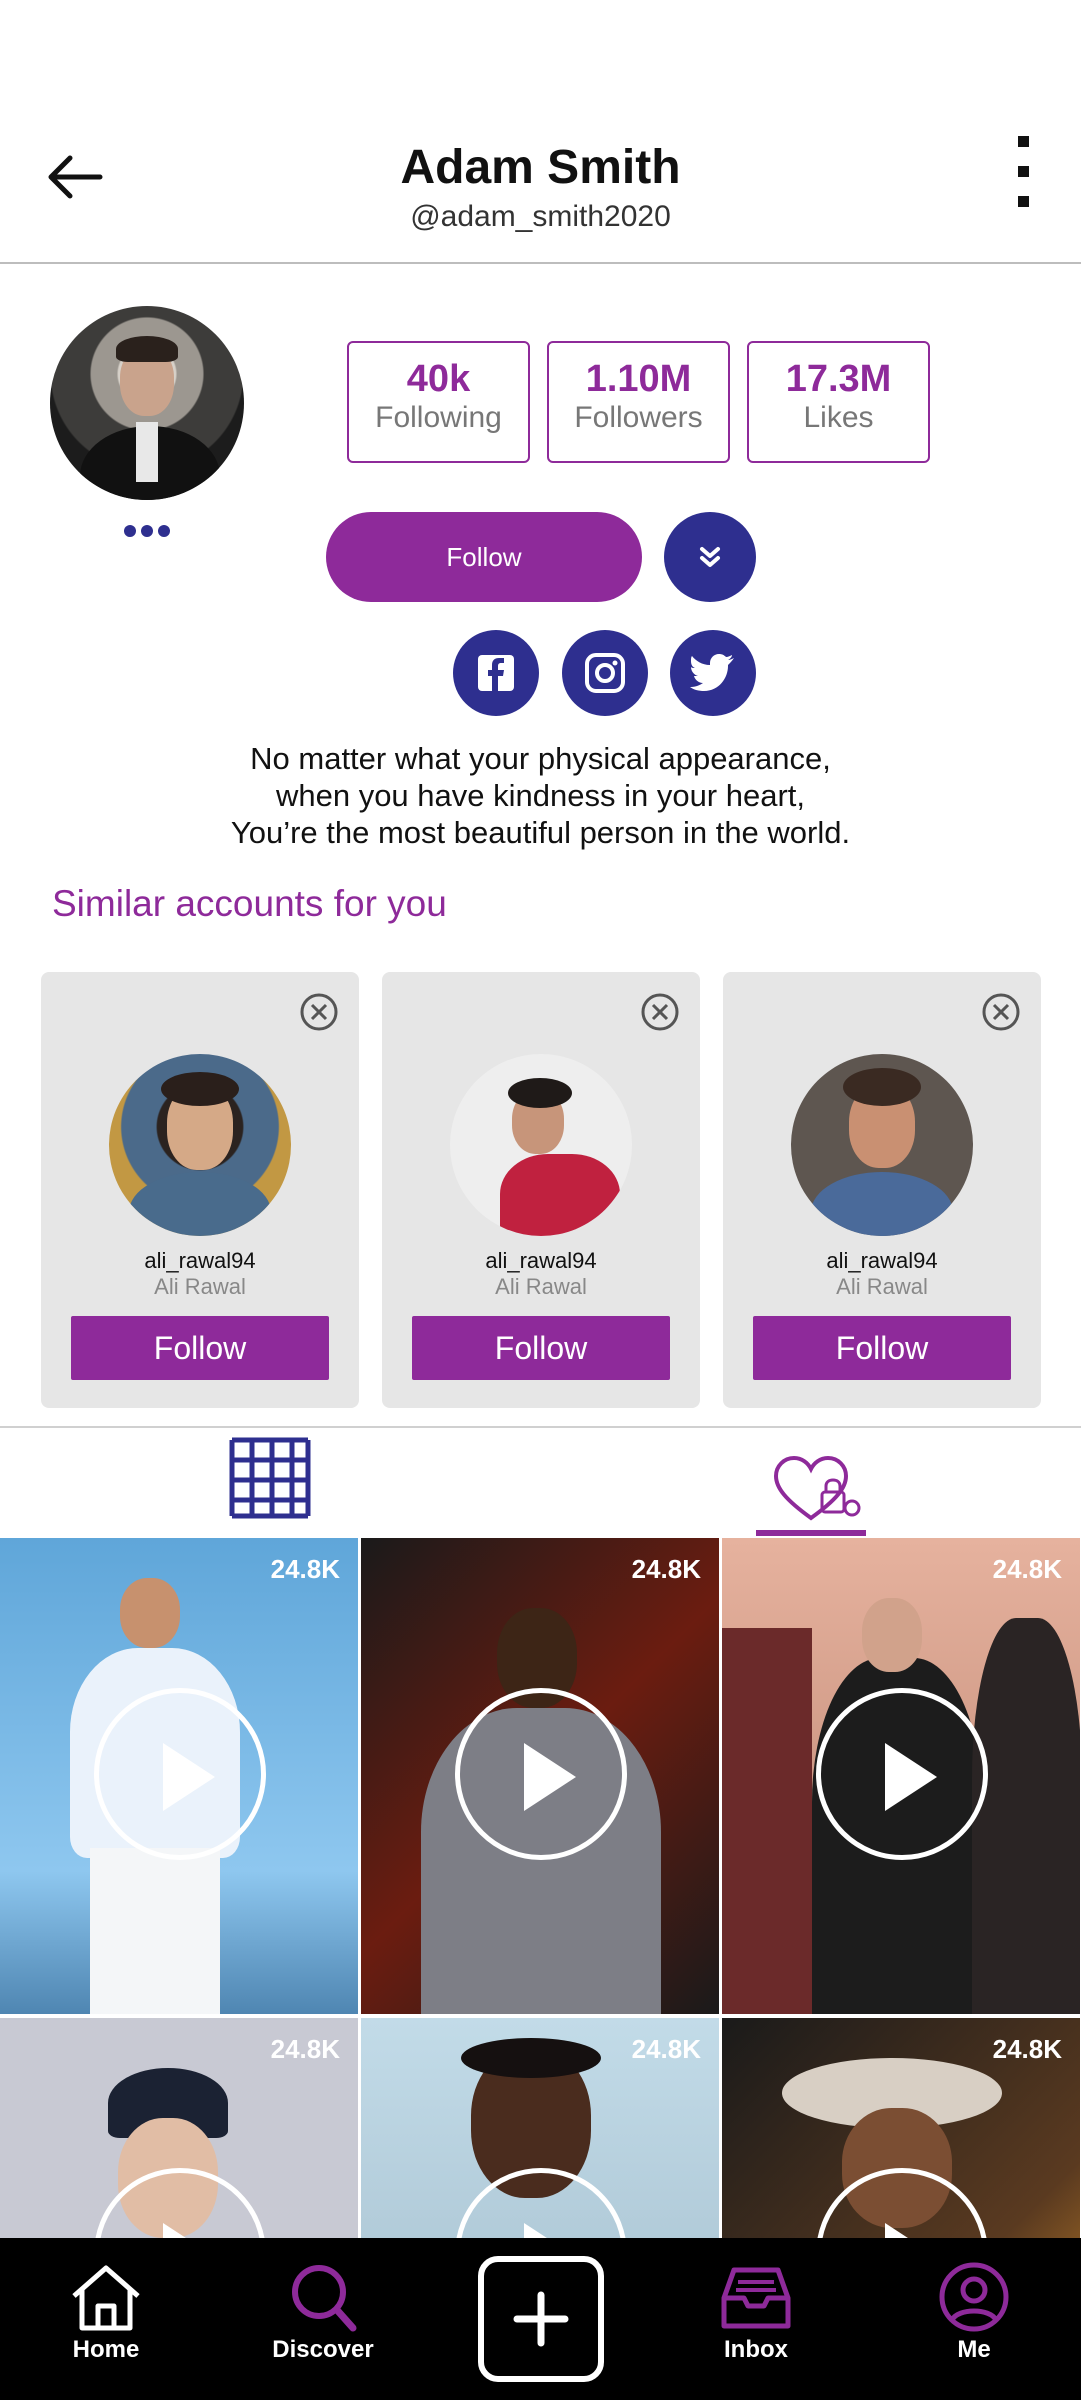 The height and width of the screenshot is (2400, 1081). Describe the element at coordinates (1024, 172) in the screenshot. I see `more-options-icon` at that location.